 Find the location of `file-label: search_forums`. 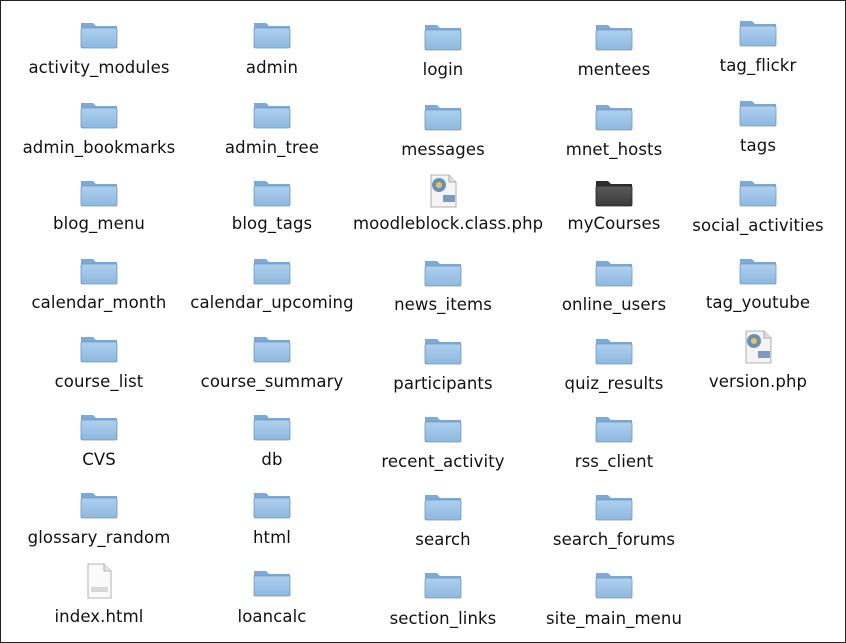

file-label: search_forums is located at coordinates (614, 539).